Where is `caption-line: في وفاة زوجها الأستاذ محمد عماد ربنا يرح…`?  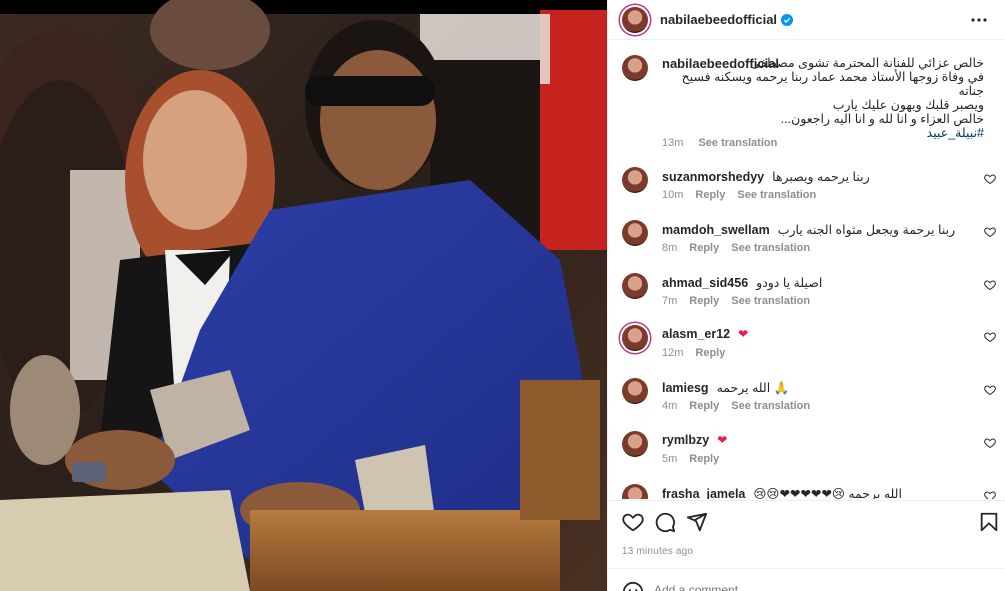 caption-line: في وفاة زوجها الأستاذ محمد عماد ربنا يرح… is located at coordinates (832, 84).